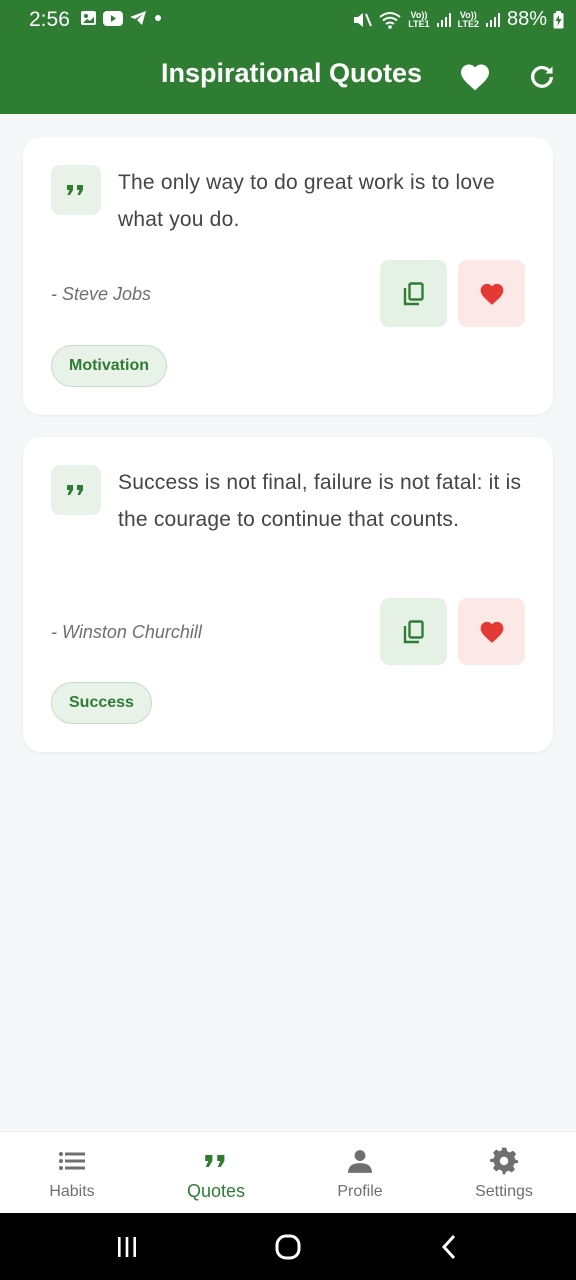 This screenshot has width=576, height=1280. What do you see at coordinates (126, 632) in the screenshot?
I see `quote-author: - Winston Churchill` at bounding box center [126, 632].